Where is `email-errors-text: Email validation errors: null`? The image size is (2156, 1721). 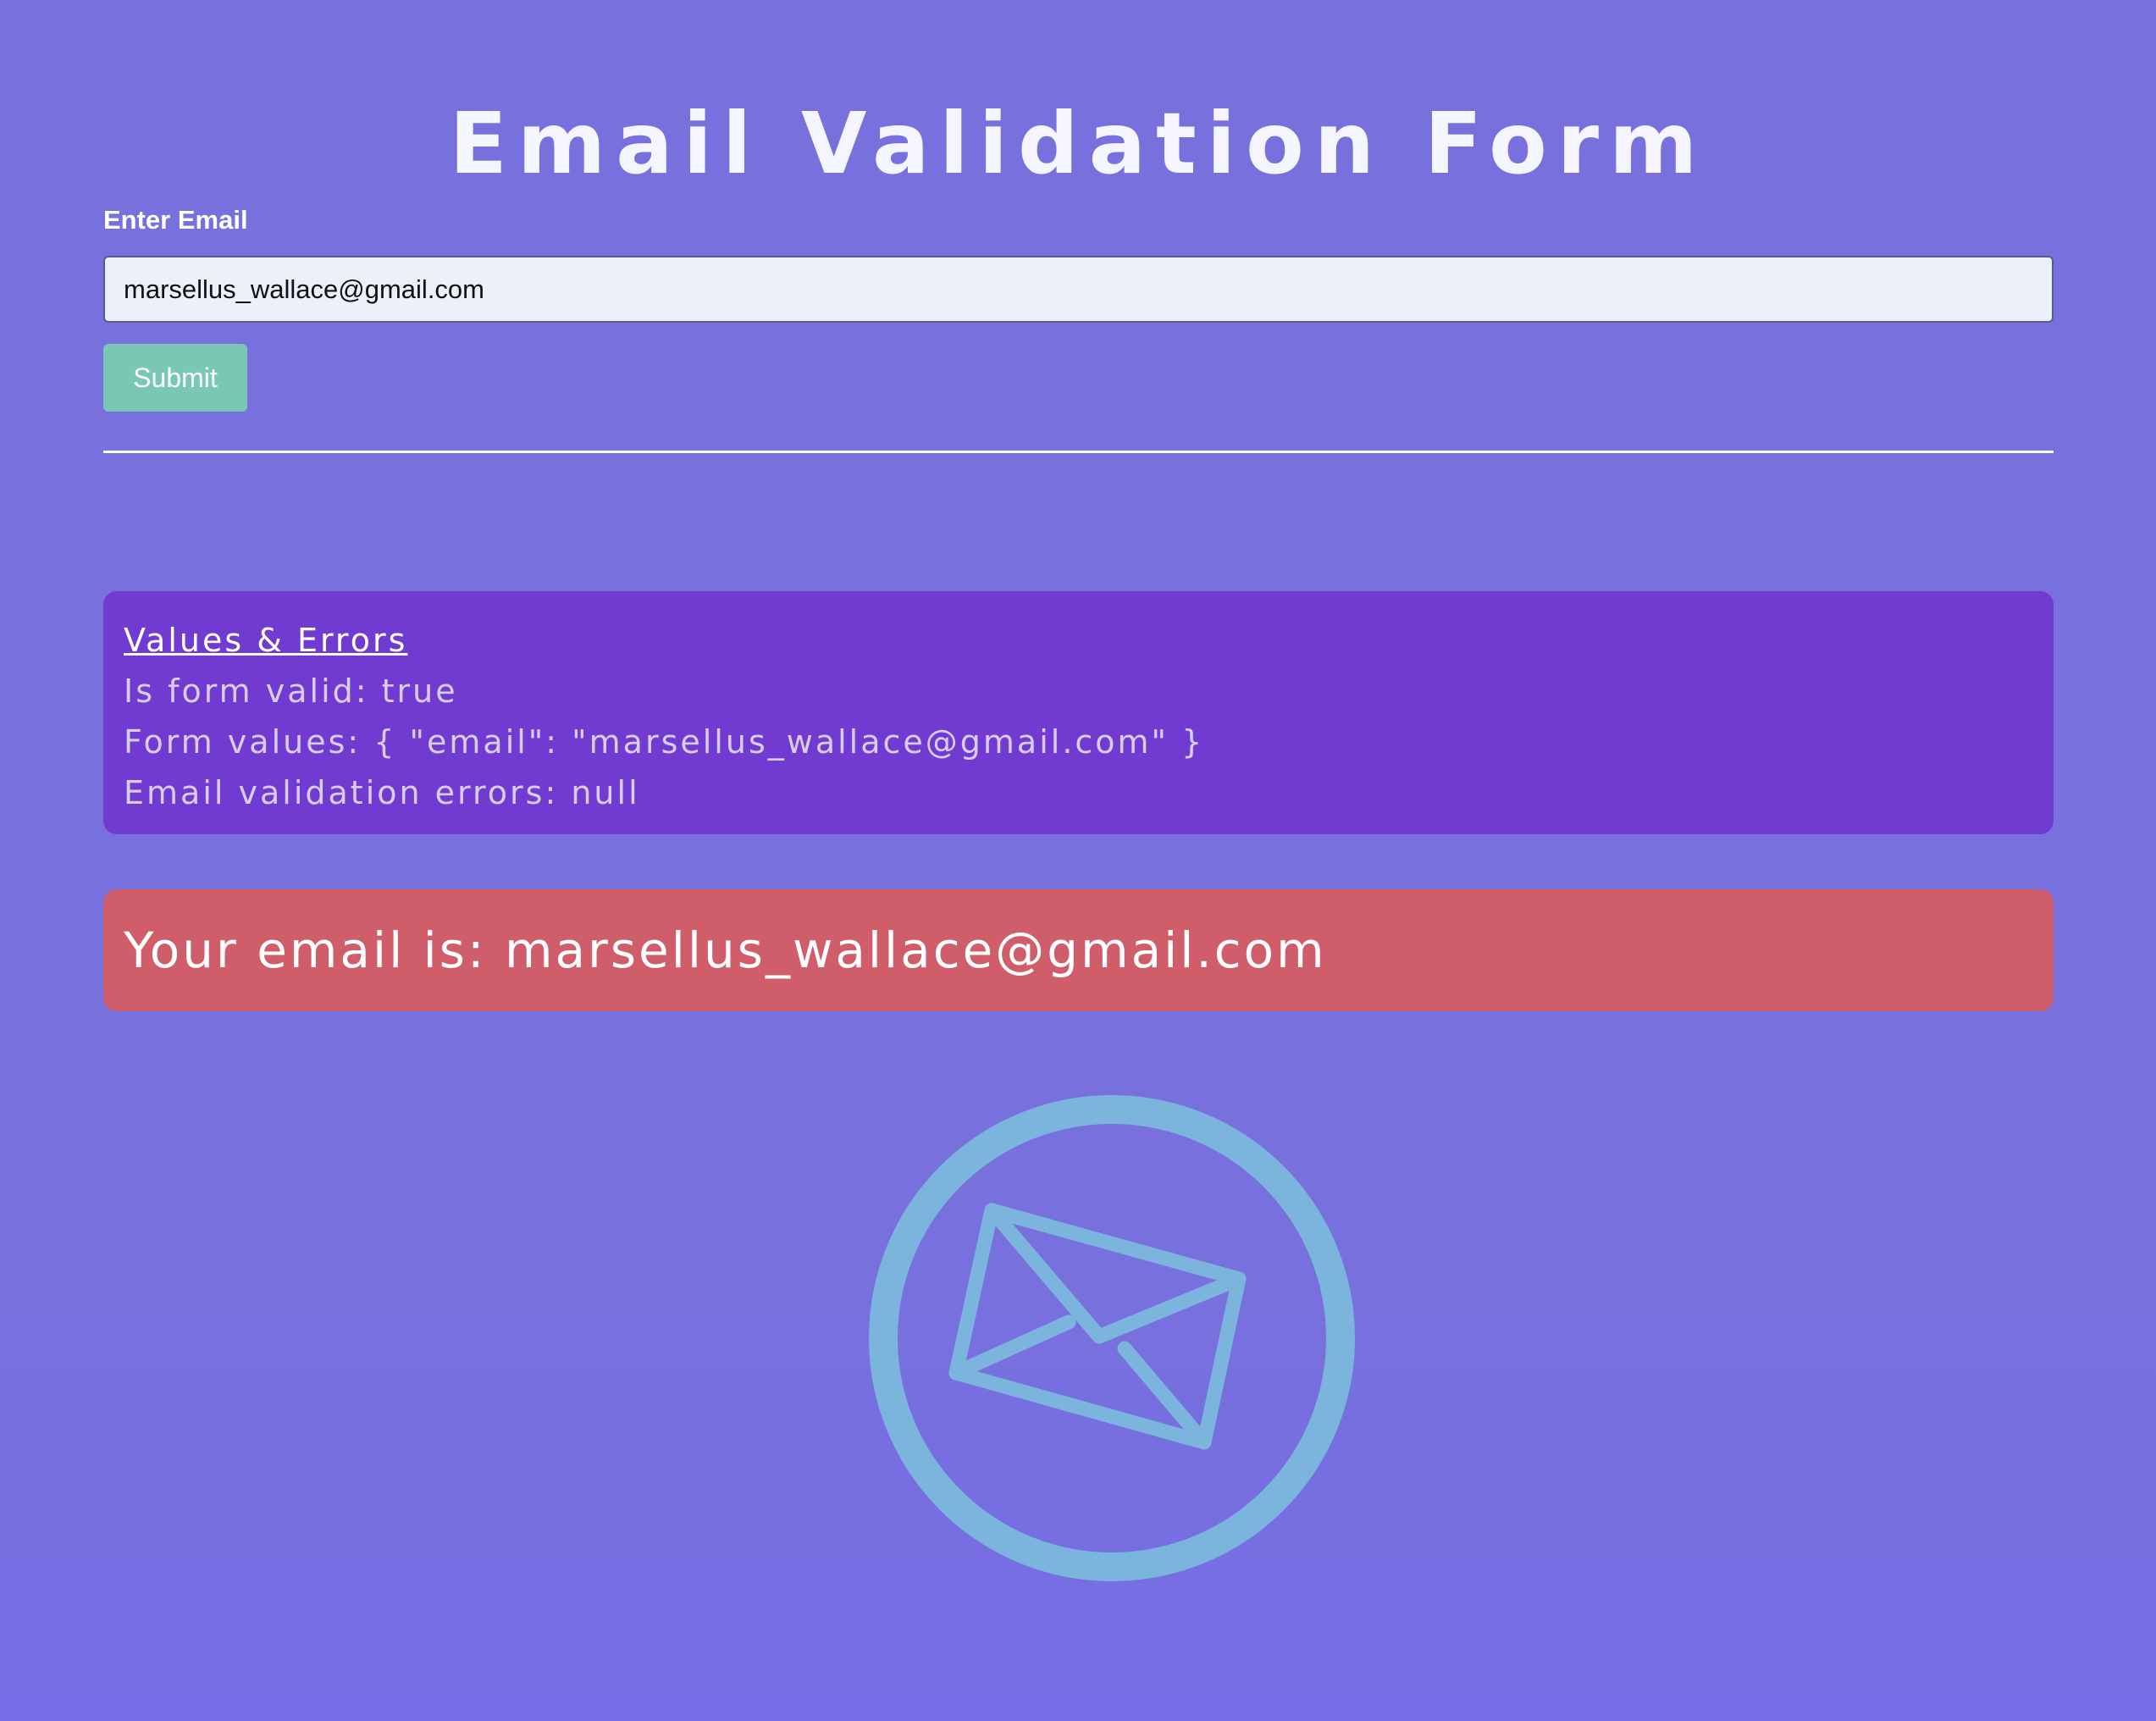
email-errors-text: Email validation errors: null is located at coordinates (382, 793).